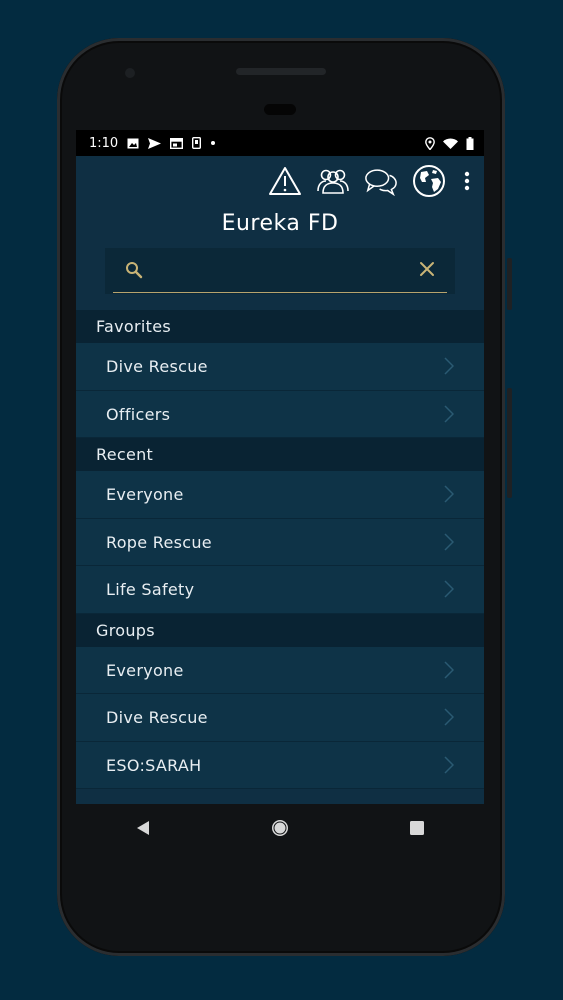 Image resolution: width=563 pixels, height=1000 pixels. What do you see at coordinates (280, 630) in the screenshot?
I see `section-header-groups: Groups` at bounding box center [280, 630].